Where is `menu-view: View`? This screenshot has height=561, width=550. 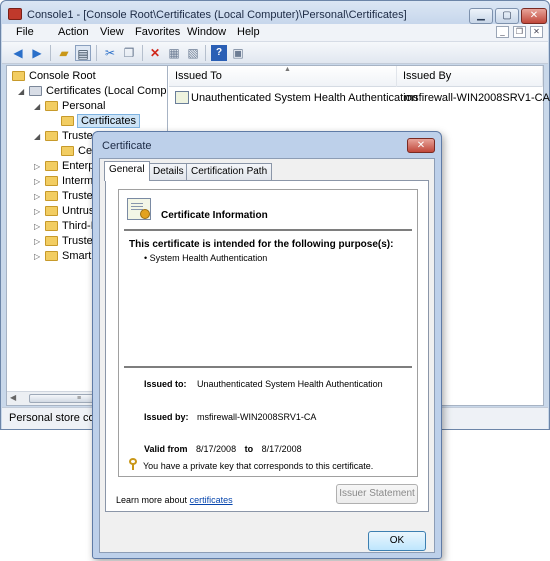 menu-view: View is located at coordinates (112, 32).